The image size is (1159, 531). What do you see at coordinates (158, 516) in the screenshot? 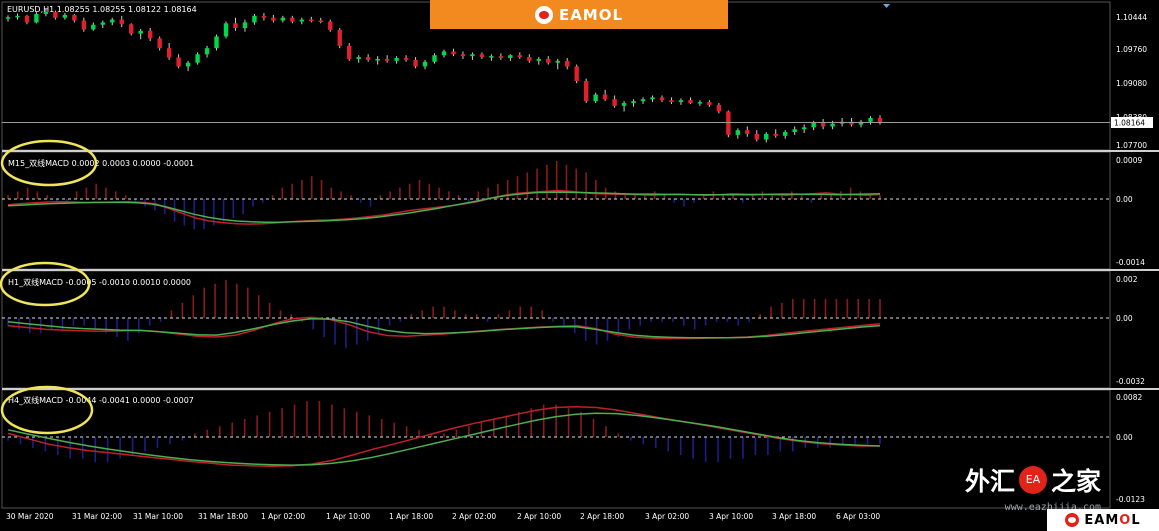
I see `time-tick: 31 Mar 10:00` at bounding box center [158, 516].